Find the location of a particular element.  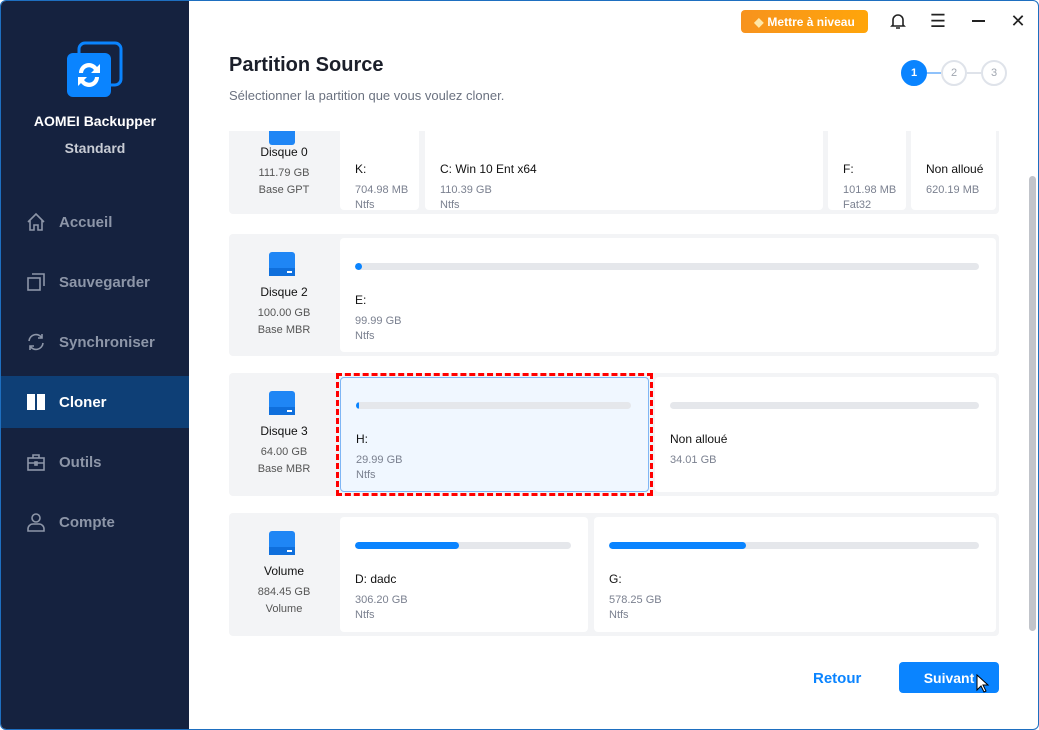

user-icon is located at coordinates (36, 522).